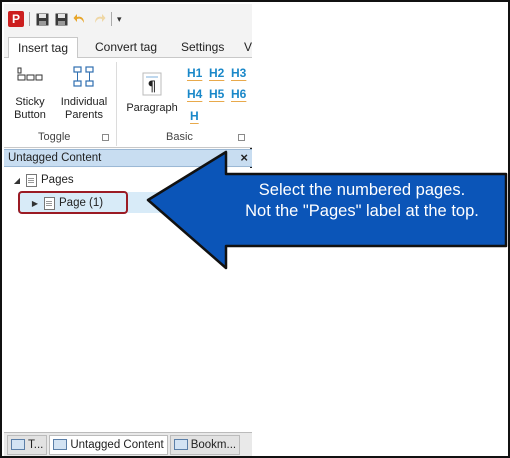 This screenshot has width=510, height=458. What do you see at coordinates (179, 137) in the screenshot?
I see `group-label-basic: Basic` at bounding box center [179, 137].